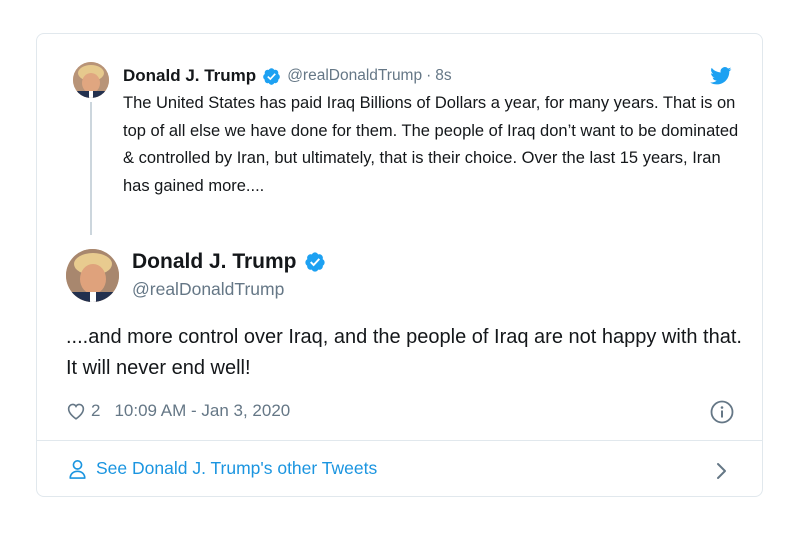 This screenshot has width=800, height=537. I want to click on main-author-name-row: Donald J. Trump, so click(229, 262).